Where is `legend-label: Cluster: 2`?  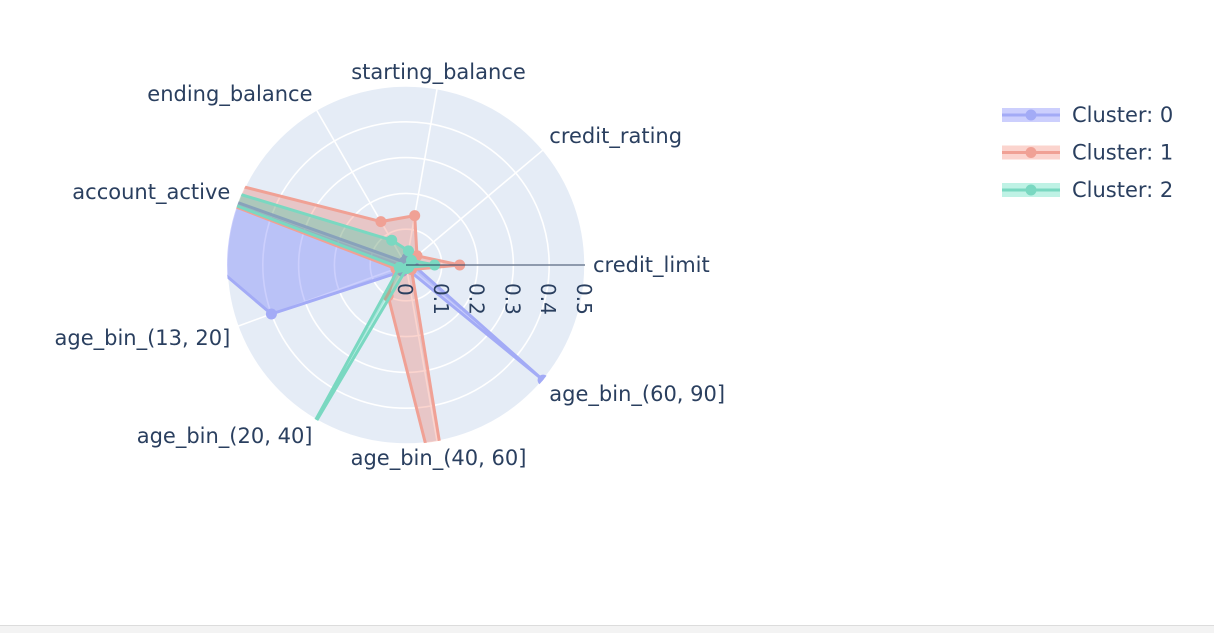 legend-label: Cluster: 2 is located at coordinates (1122, 190).